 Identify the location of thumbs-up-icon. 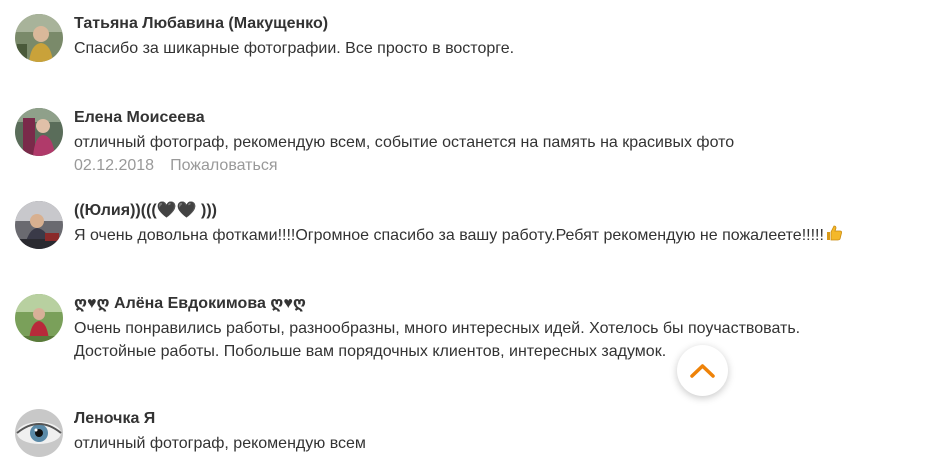
(834, 233).